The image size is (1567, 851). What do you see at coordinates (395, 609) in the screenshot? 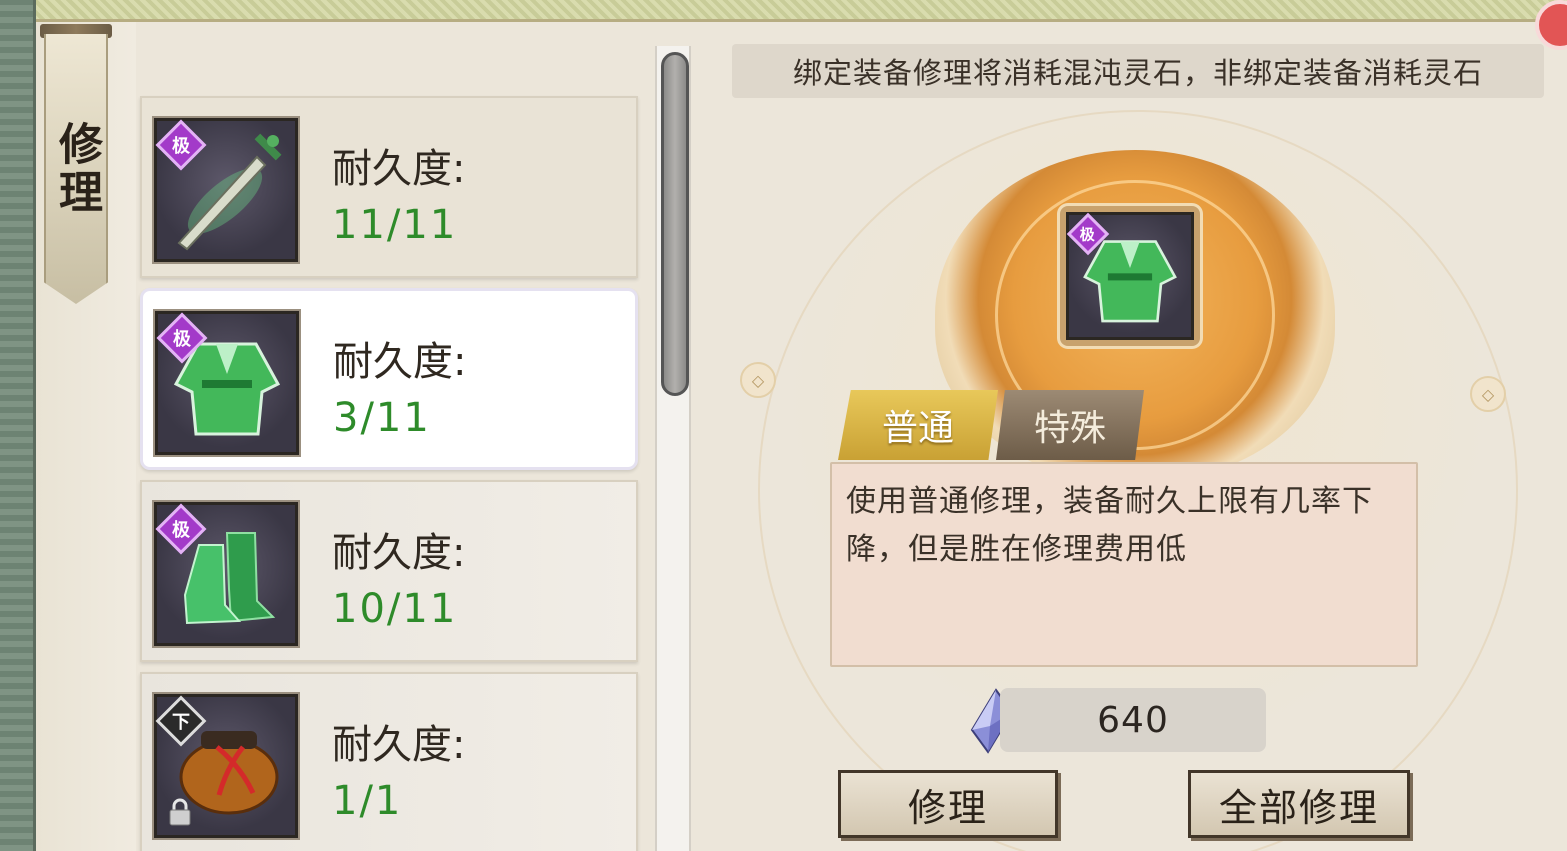
I see `durability-value: 10/11` at bounding box center [395, 609].